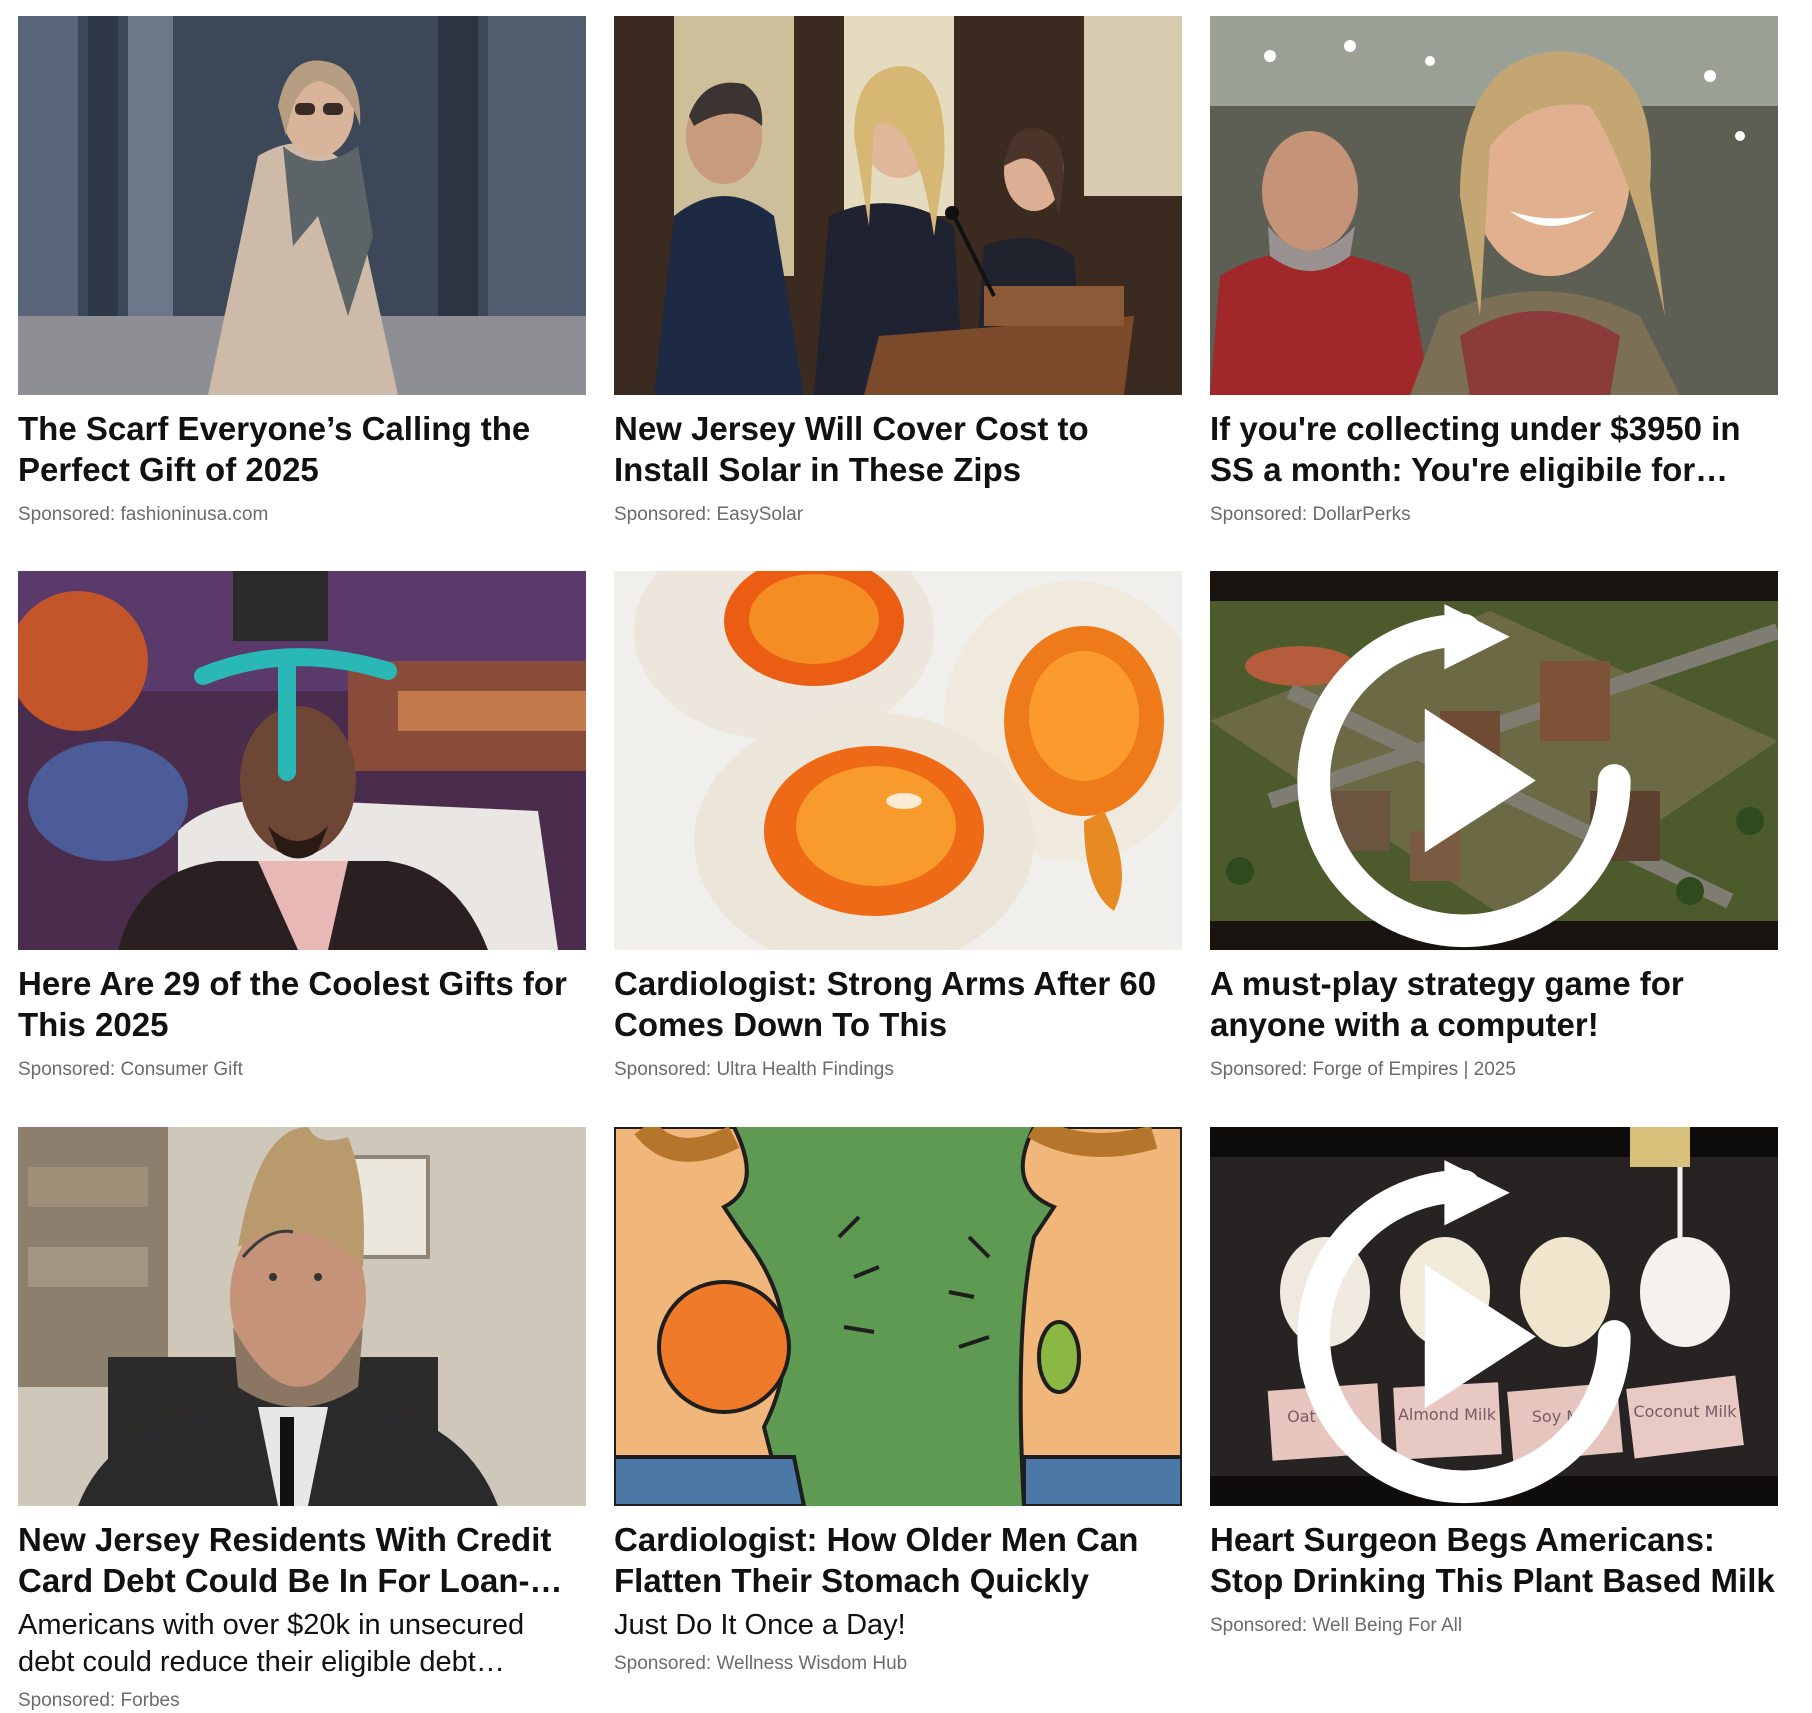  I want to click on sponsor-label: Sponsored: Well Being For All, so click(1494, 1626).